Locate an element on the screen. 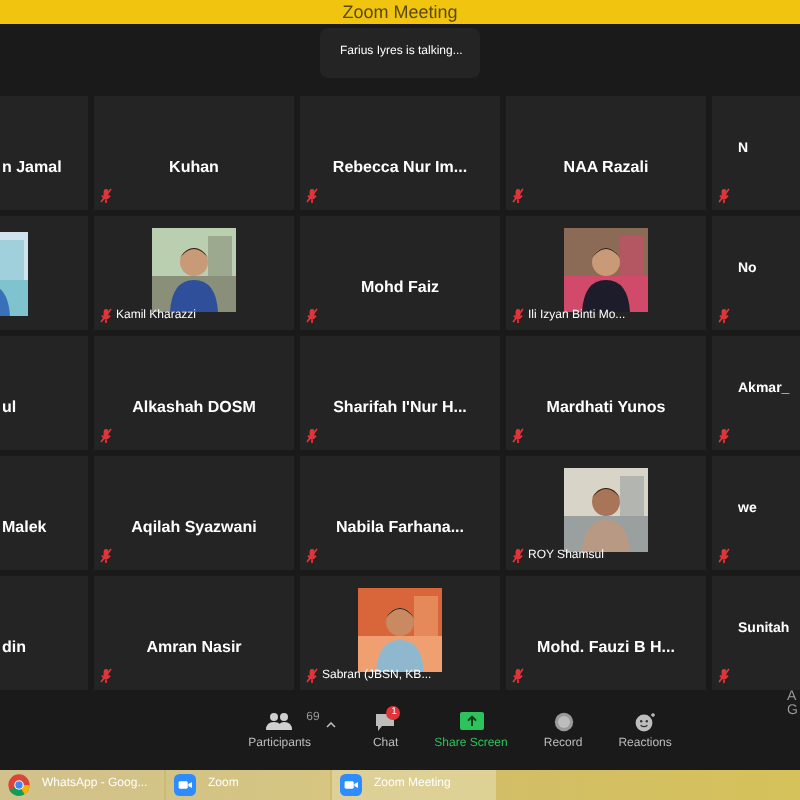 The image size is (800, 800). window-title: Zoom Meeting is located at coordinates (400, 12).